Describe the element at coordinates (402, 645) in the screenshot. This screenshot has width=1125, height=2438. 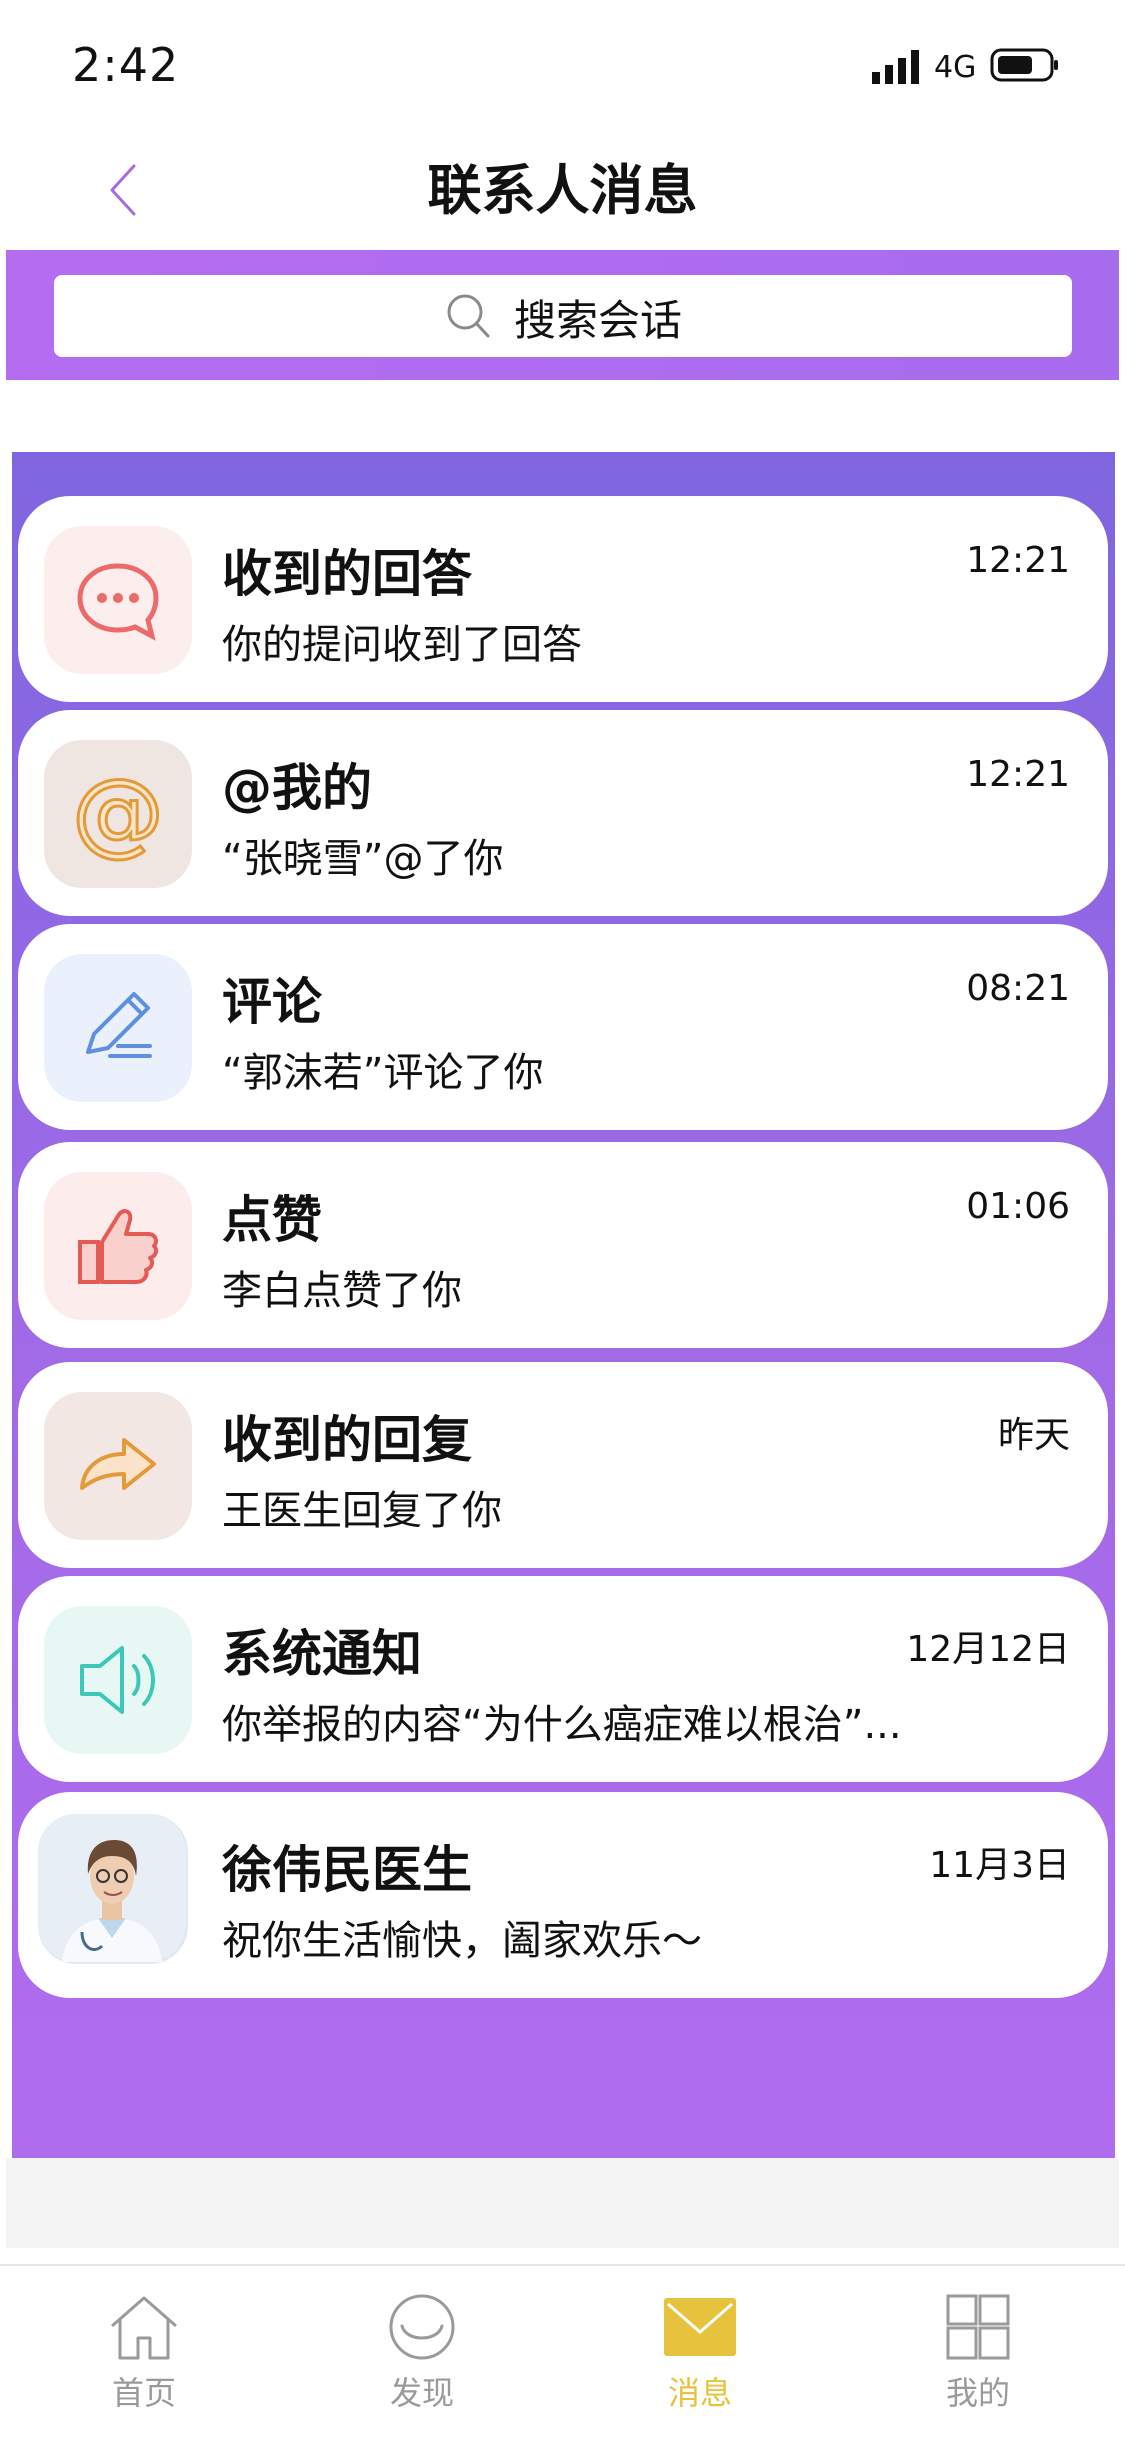
I see `message-preview: 你的提问收到了回答` at that location.